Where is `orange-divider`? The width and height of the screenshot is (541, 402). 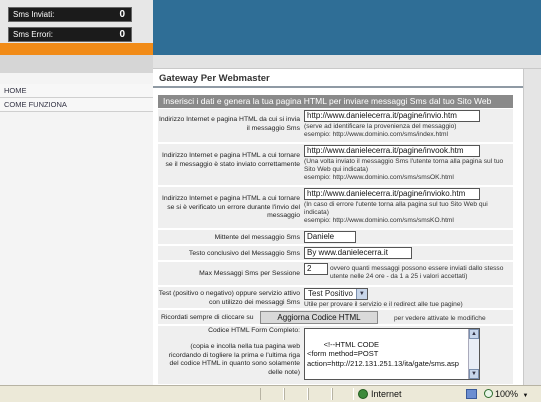
orange-divider is located at coordinates (76, 49).